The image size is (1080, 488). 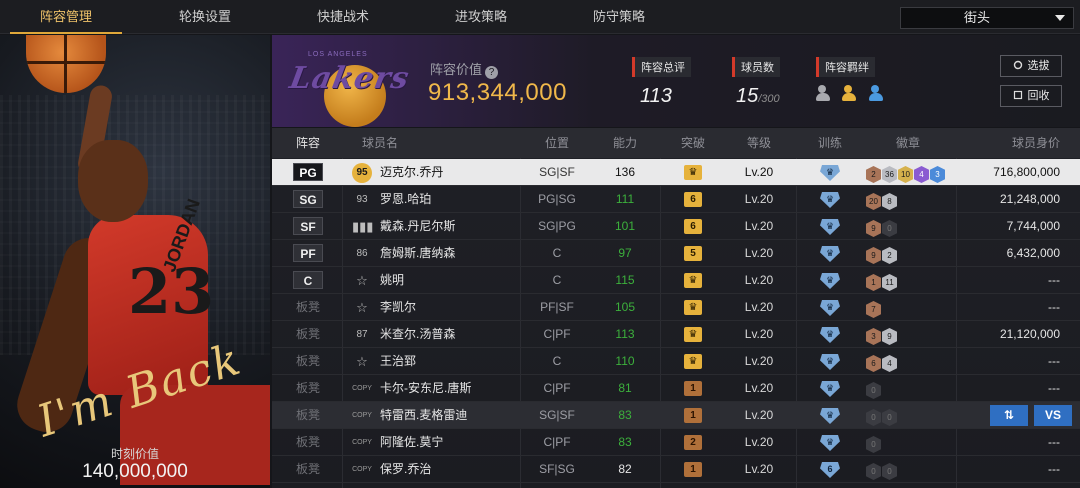 What do you see at coordinates (625, 143) in the screenshot?
I see `header-ability: 能力` at bounding box center [625, 143].